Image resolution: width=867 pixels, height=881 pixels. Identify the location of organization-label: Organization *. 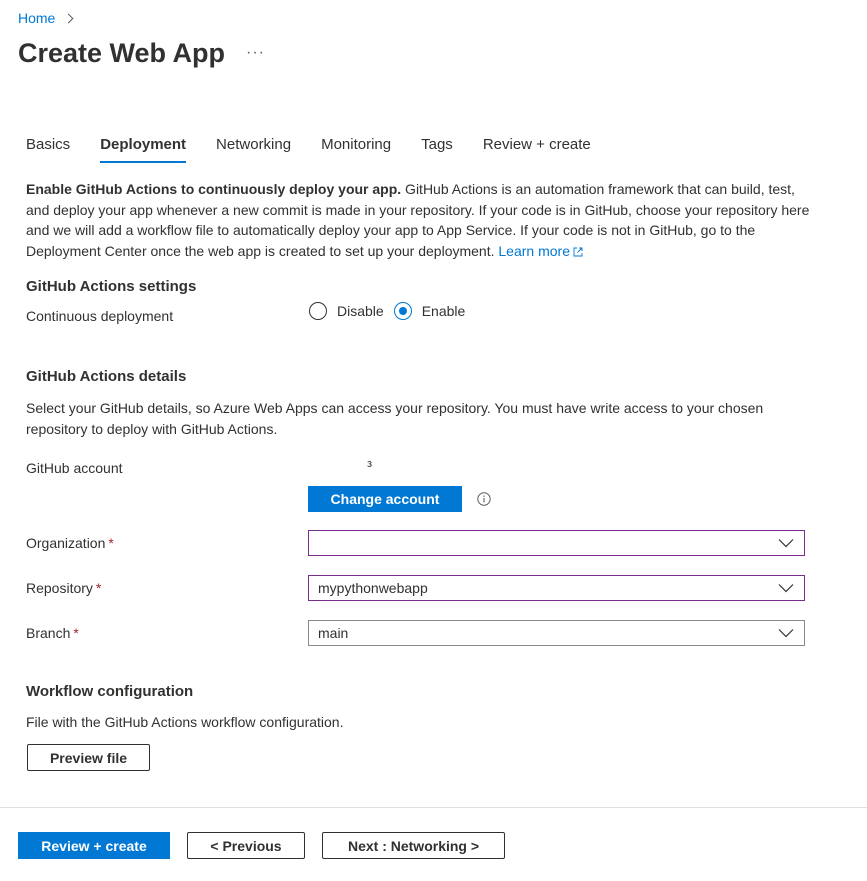
(70, 543).